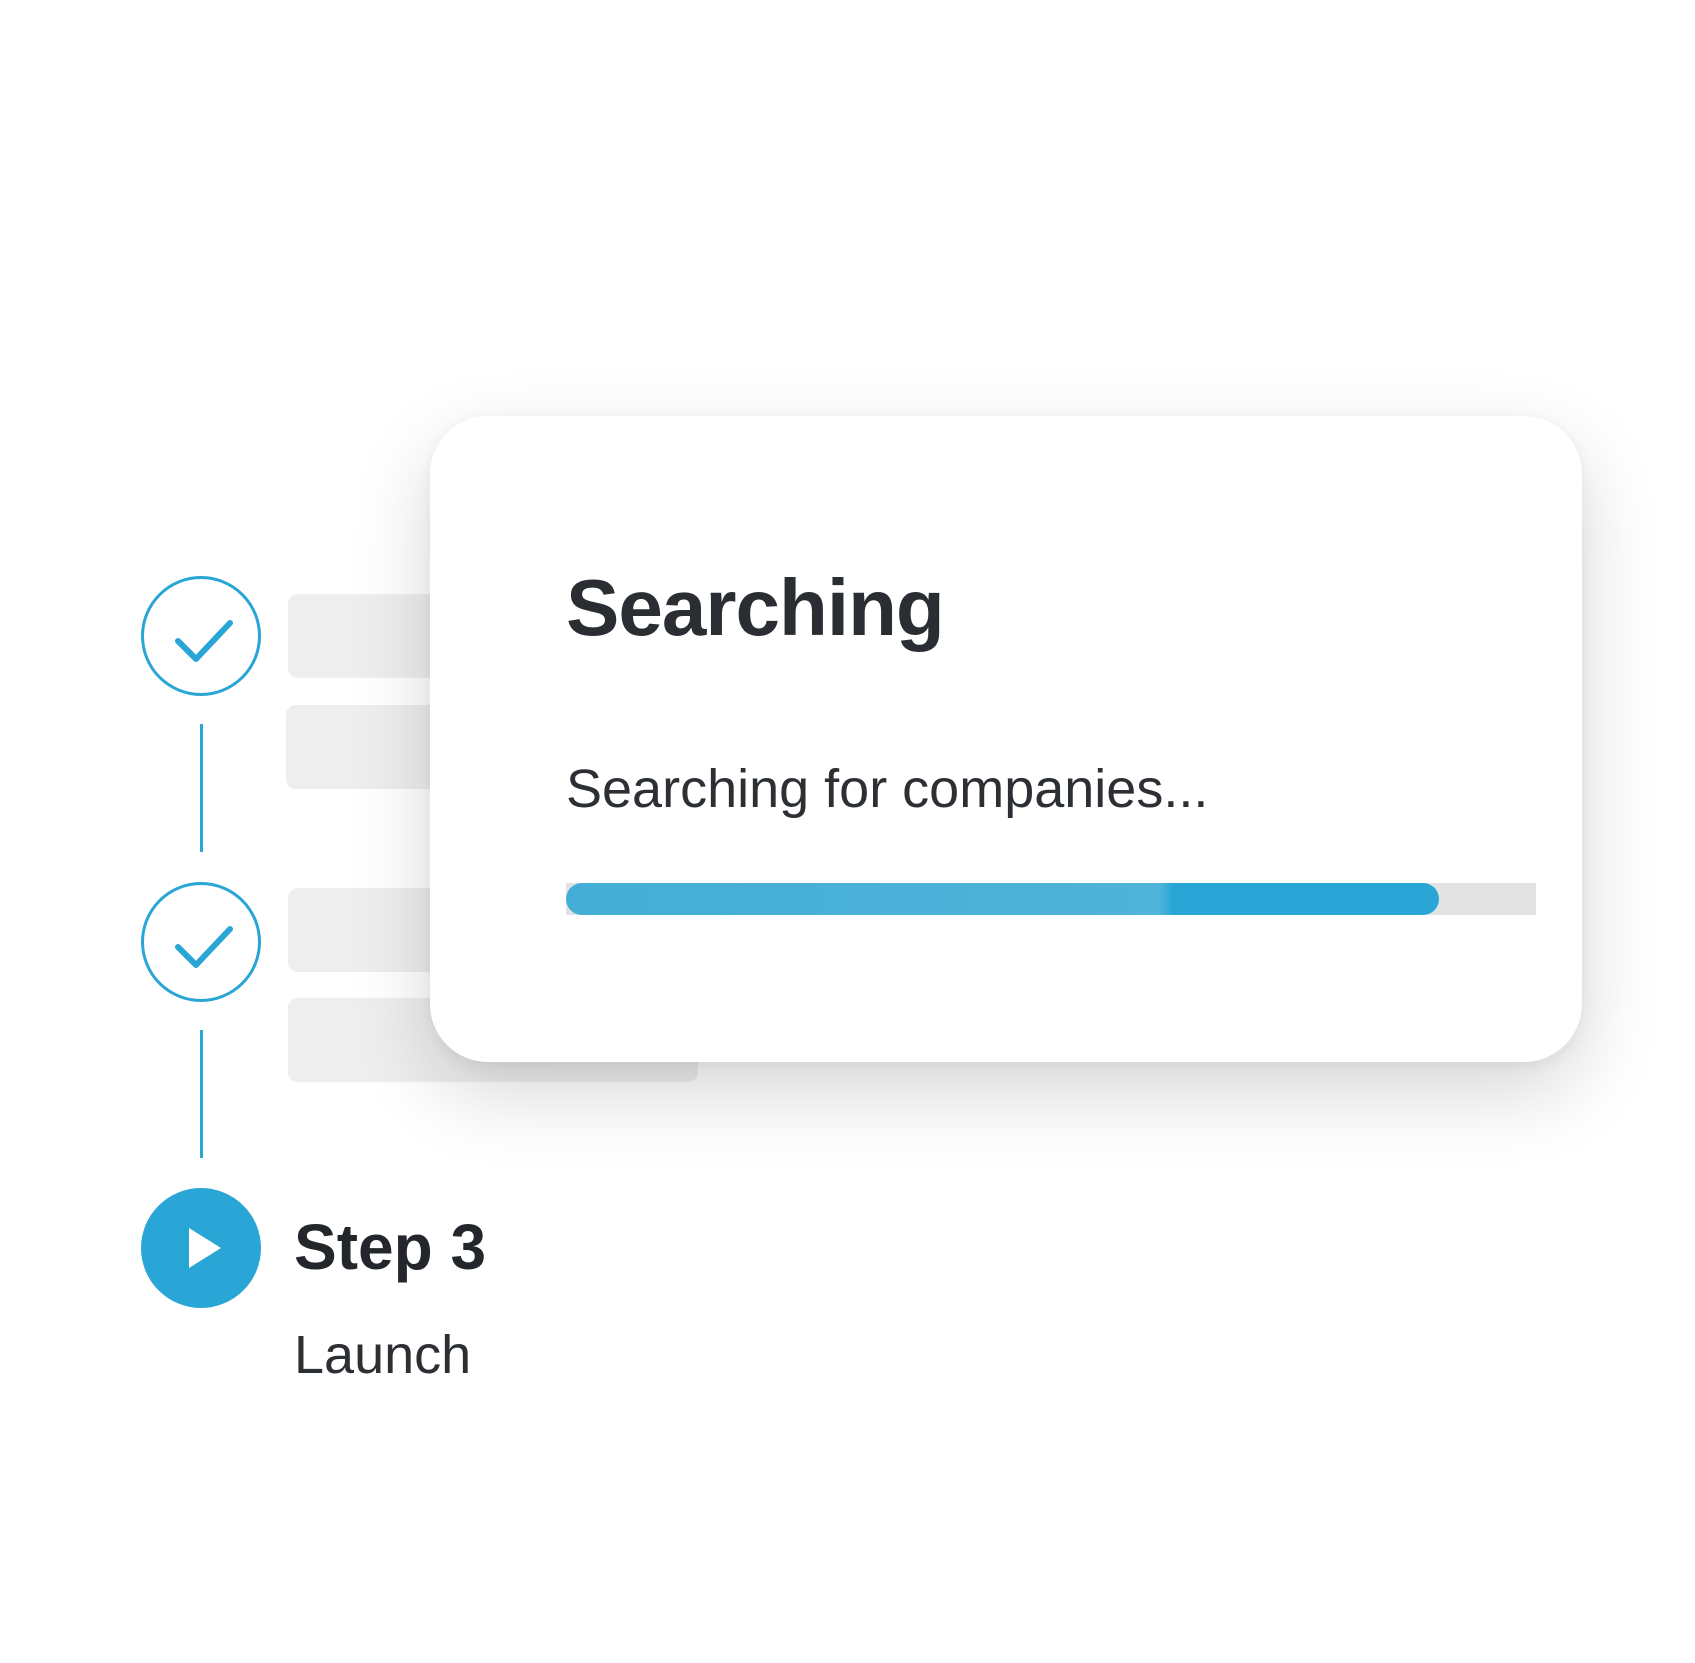  Describe the element at coordinates (390, 1247) in the screenshot. I see `step-3-title: Step 3` at that location.